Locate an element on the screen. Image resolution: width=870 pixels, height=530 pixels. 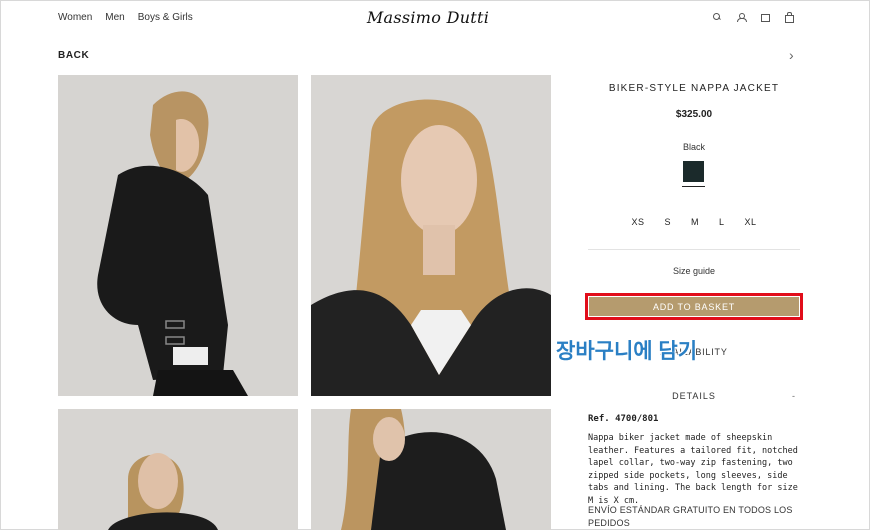
color-swatch-black is located at coordinates (693, 171).